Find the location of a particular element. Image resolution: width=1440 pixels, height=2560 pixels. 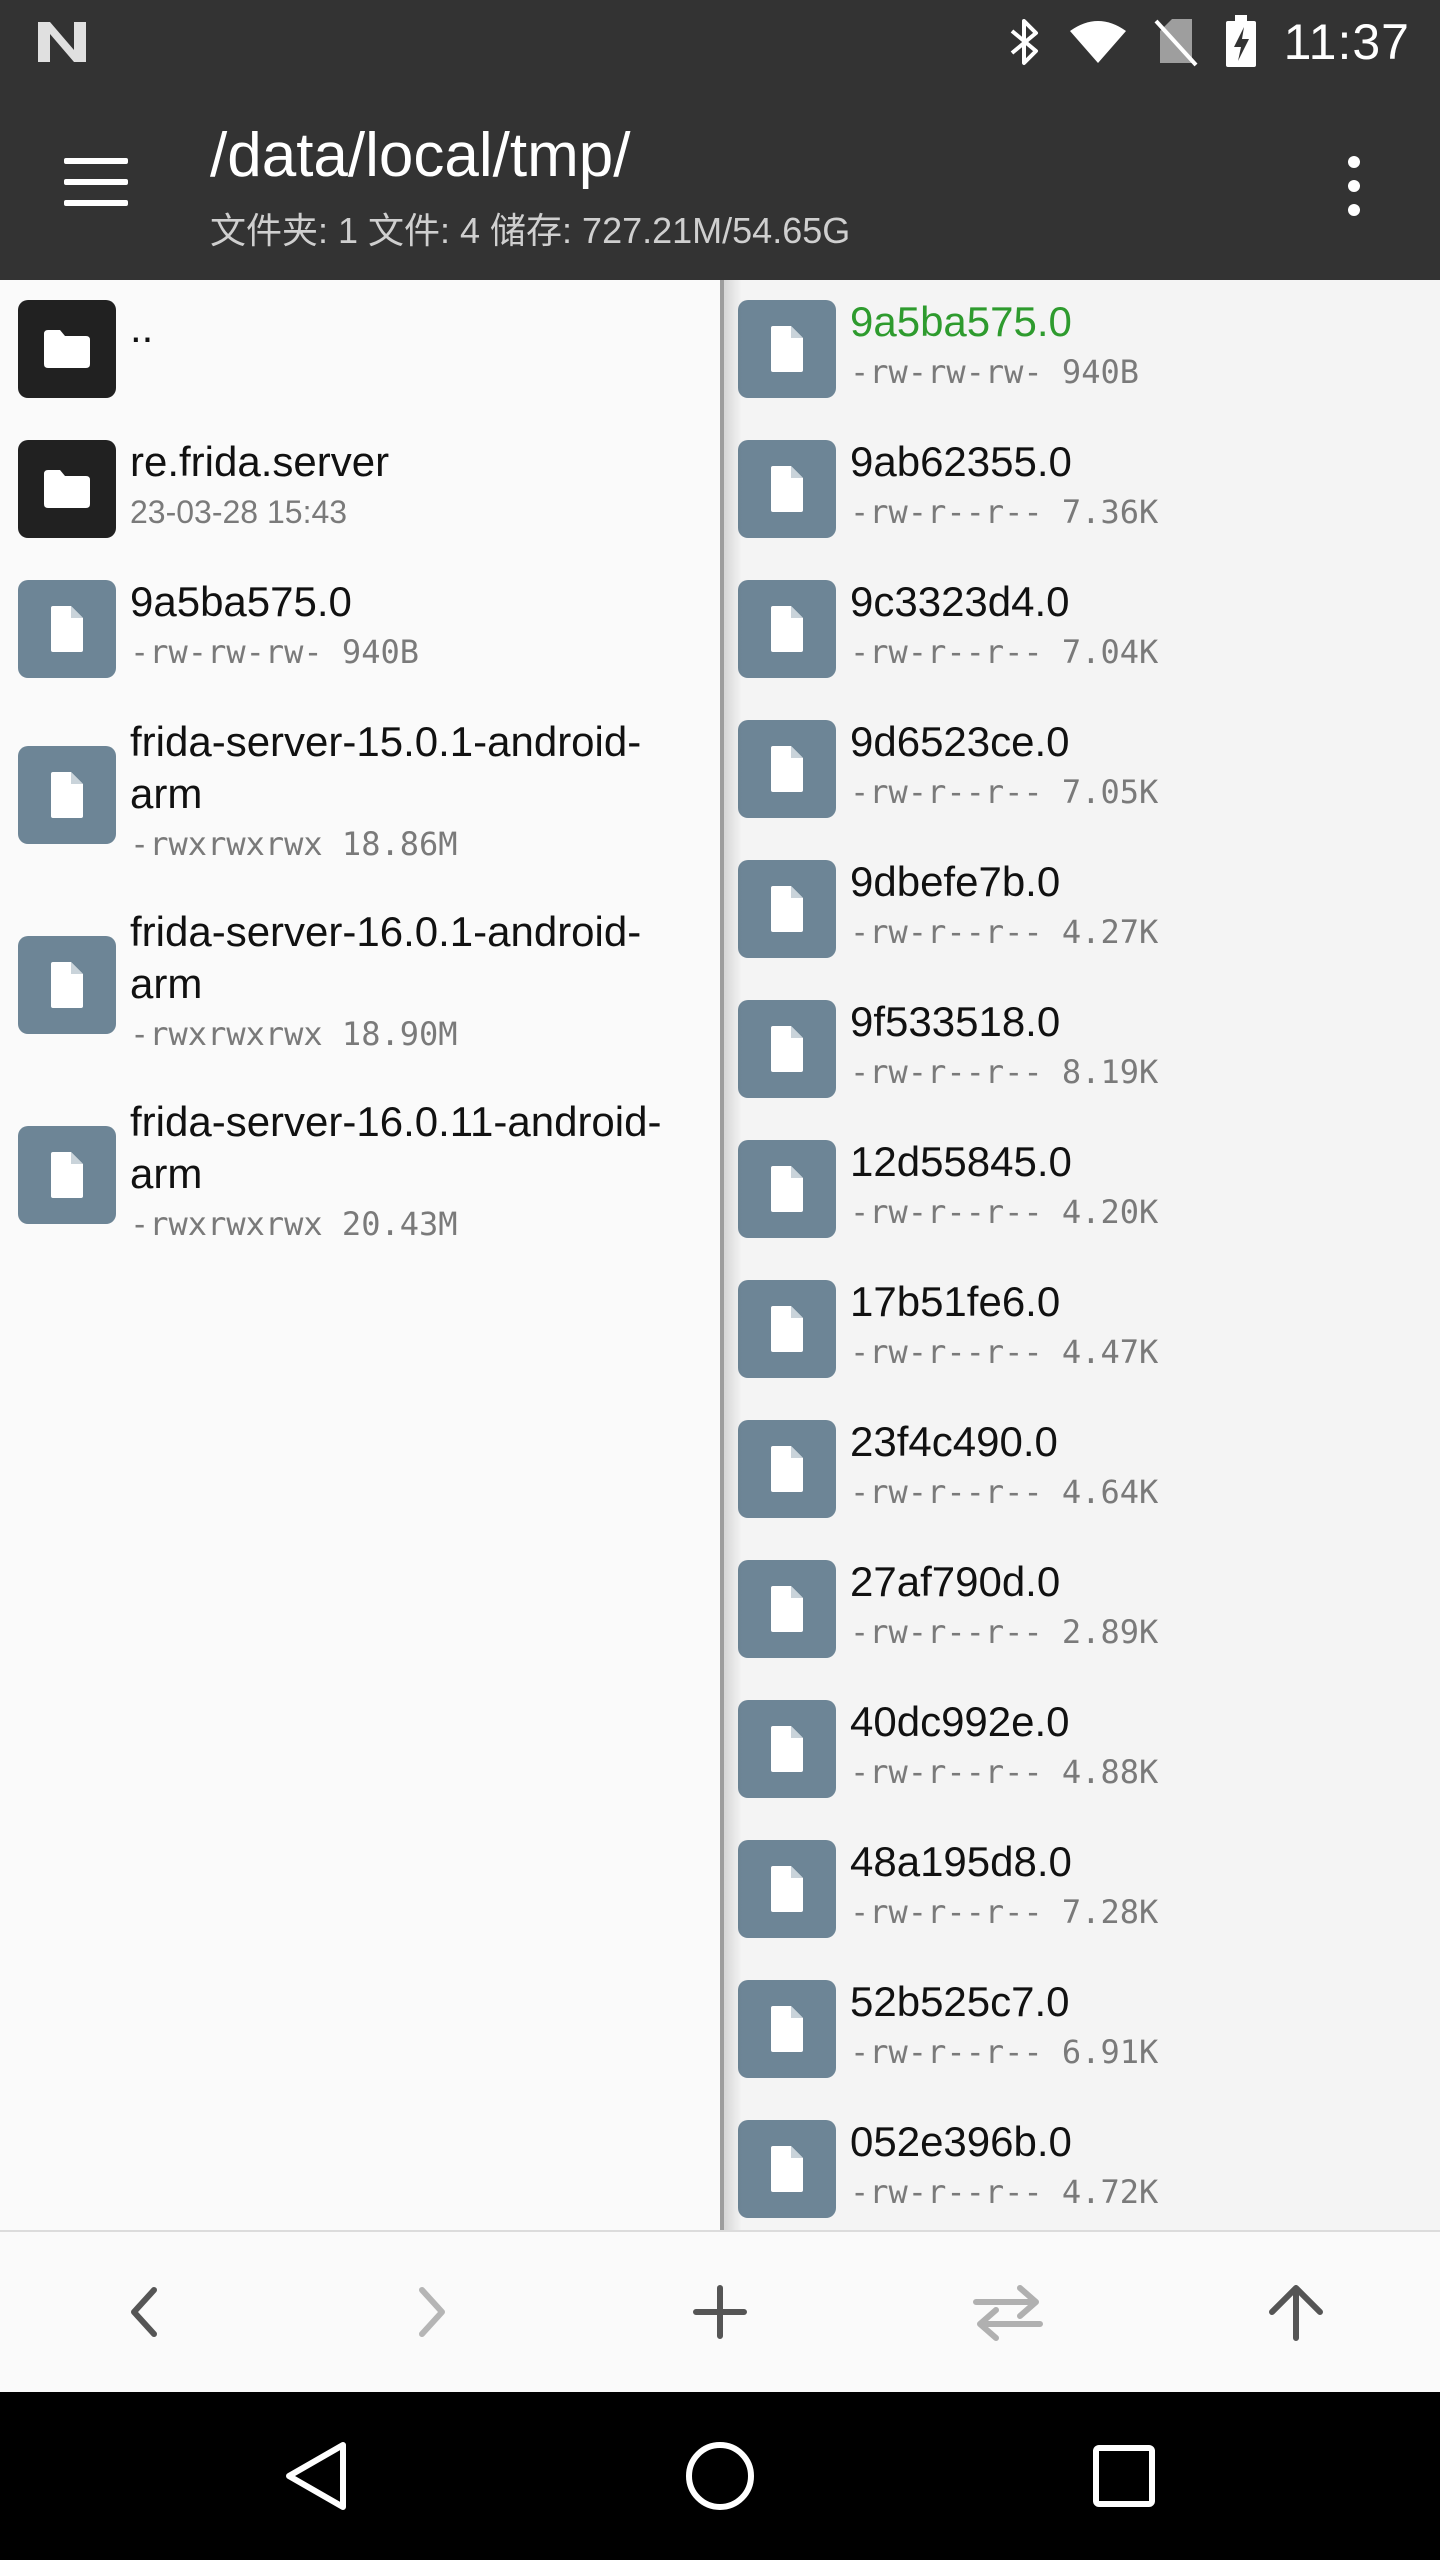

more-vert-icon is located at coordinates (1354, 186).